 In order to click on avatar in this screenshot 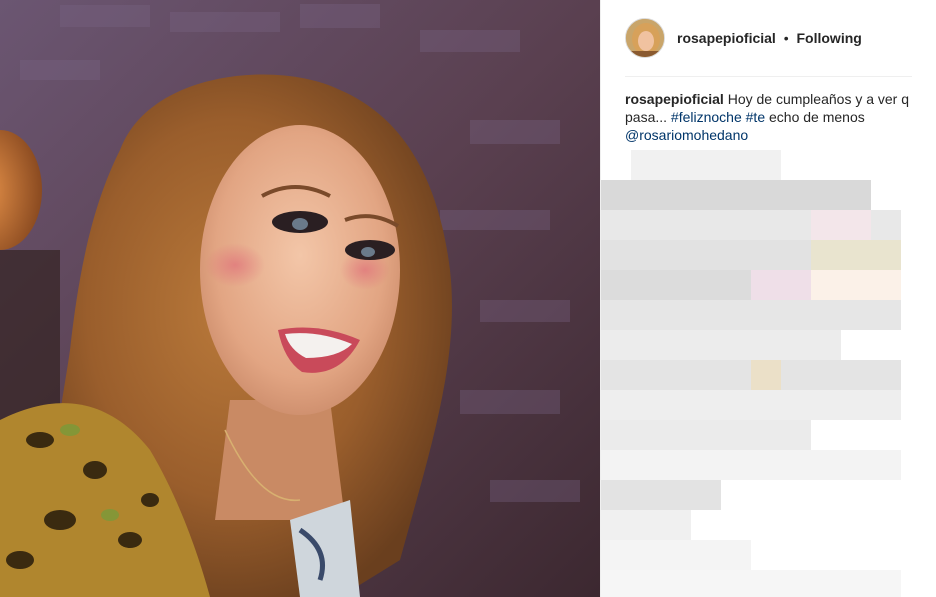, I will do `click(645, 38)`.